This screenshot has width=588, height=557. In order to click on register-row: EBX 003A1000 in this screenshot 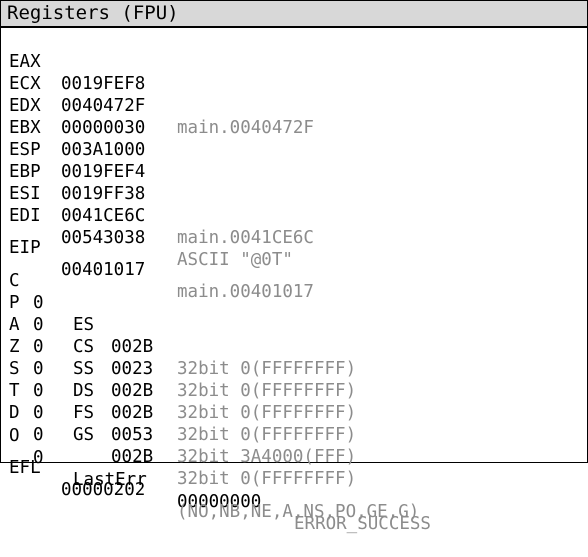, I will do `click(77, 127)`.